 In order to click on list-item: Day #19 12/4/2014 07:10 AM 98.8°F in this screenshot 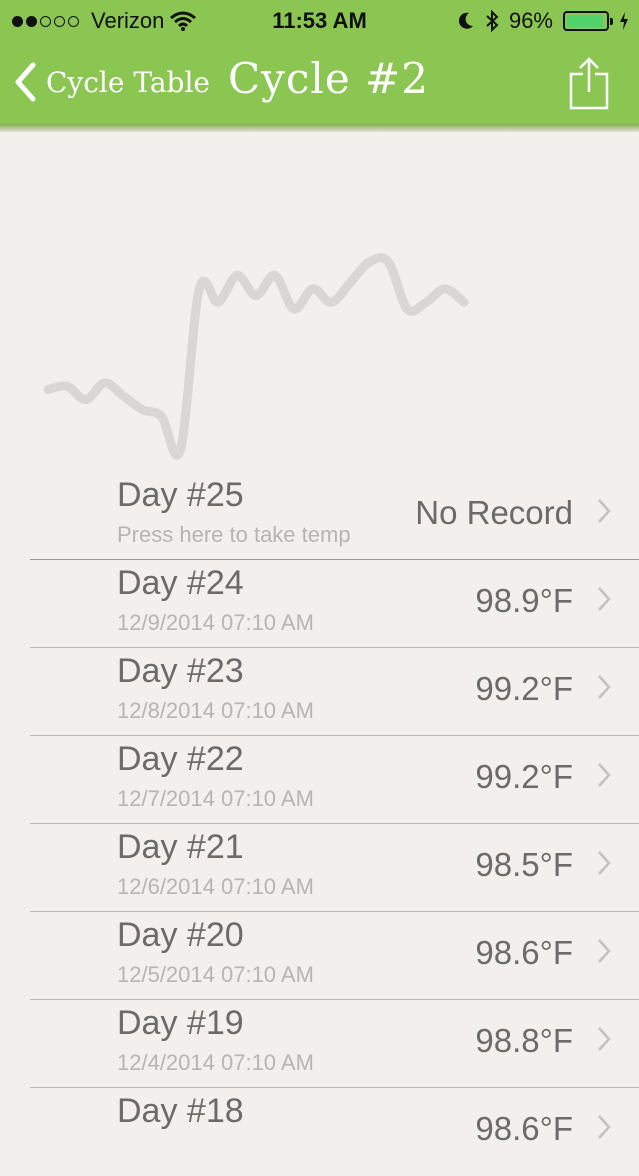, I will do `click(319, 1044)`.